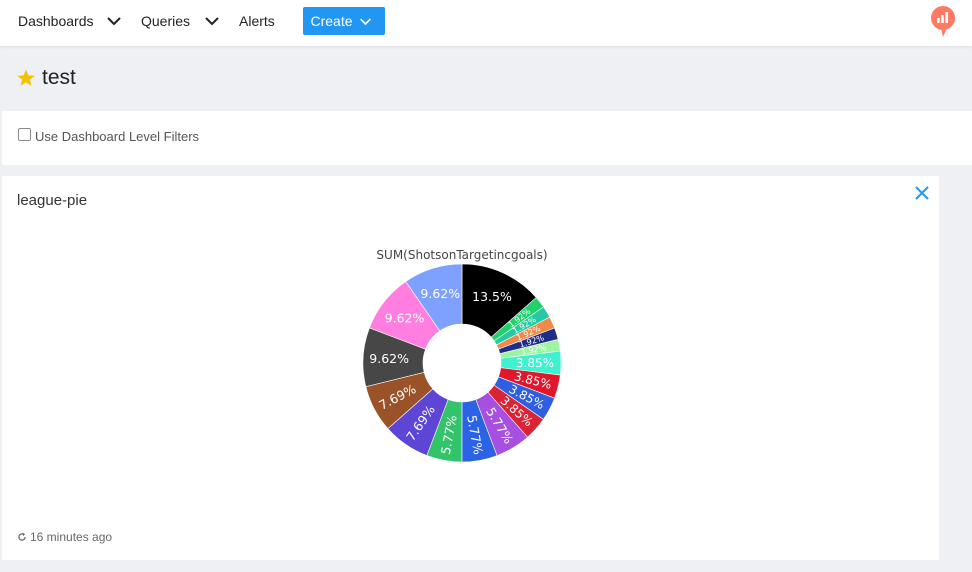  I want to click on dashboard-filters-label: Use Dashboard Level Filters, so click(117, 136).